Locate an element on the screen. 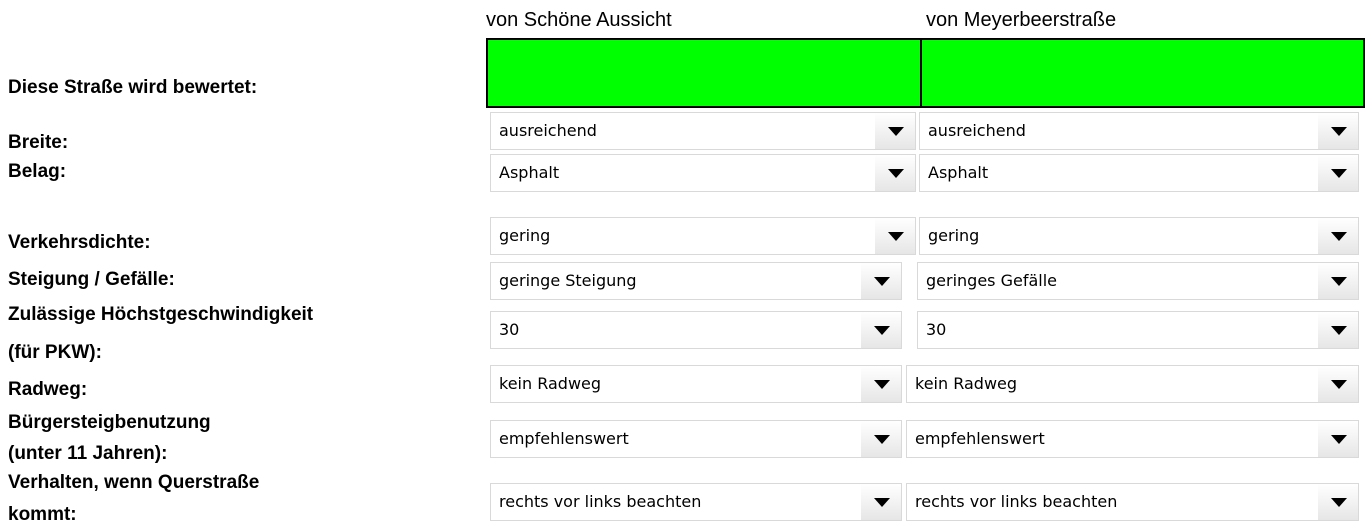 Image resolution: width=1365 pixels, height=527 pixels. sidewalk-select-col2-value: empfehlenswert is located at coordinates (980, 438).